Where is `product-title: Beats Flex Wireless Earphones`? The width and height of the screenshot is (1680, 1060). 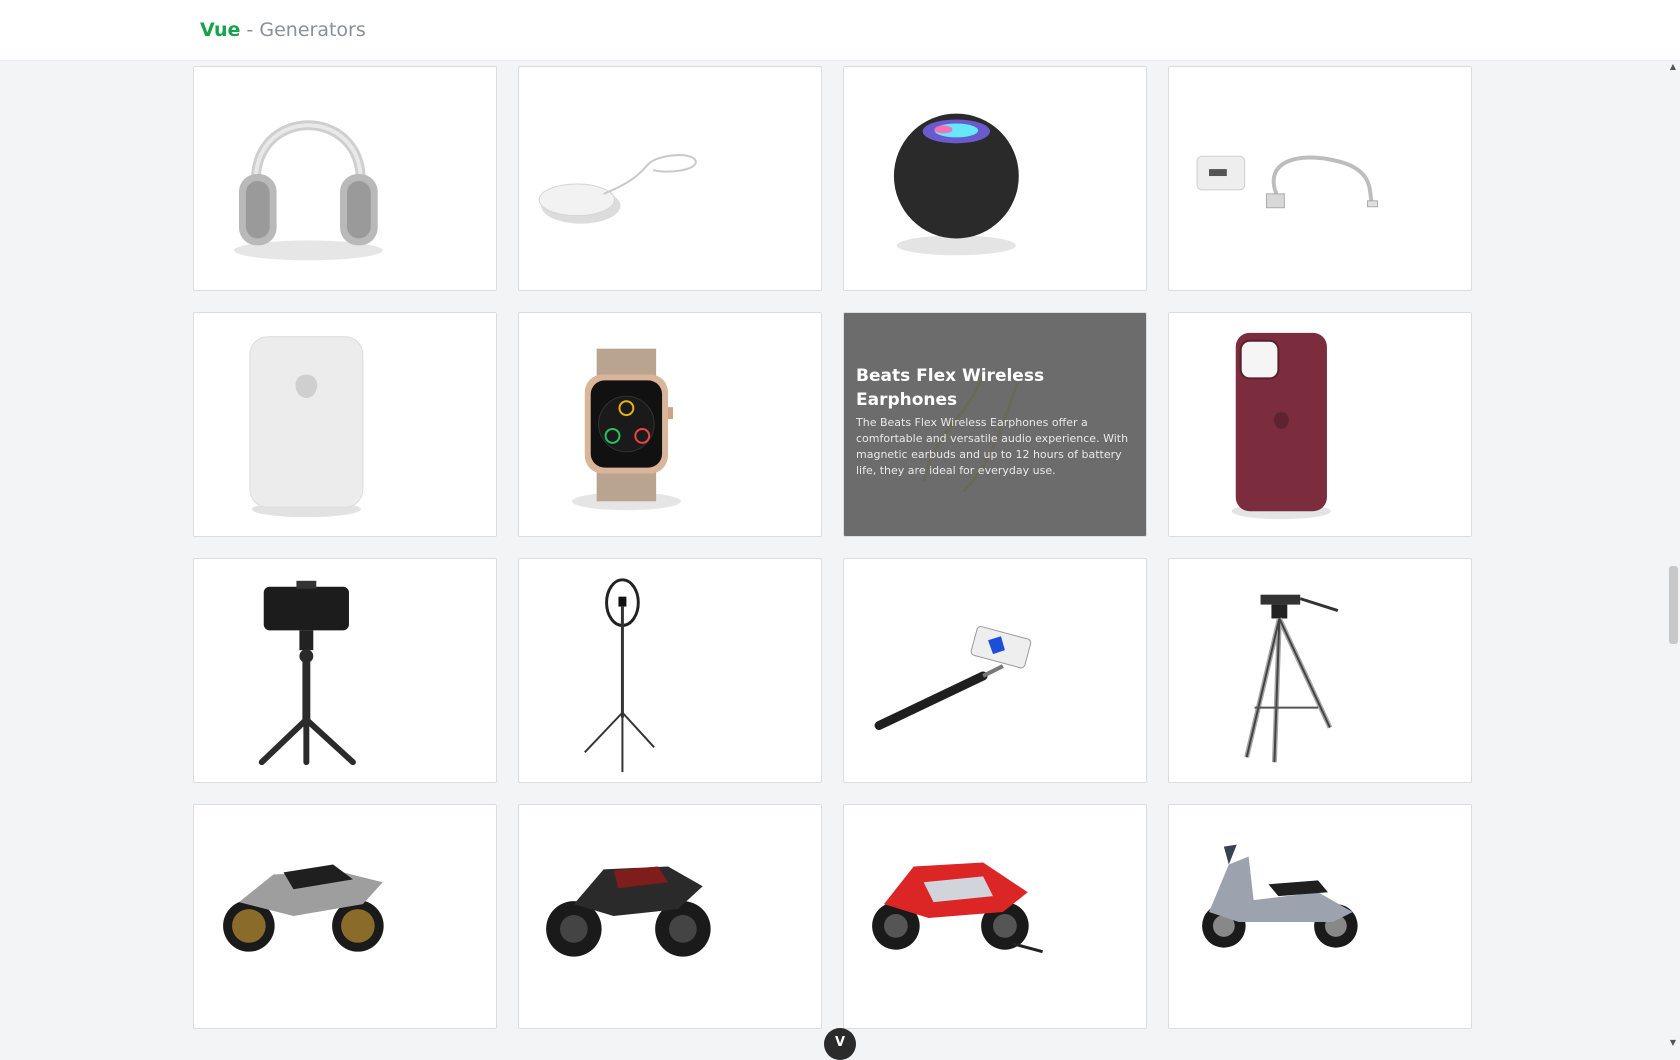
product-title: Beats Flex Wireless Earphones is located at coordinates (950, 388).